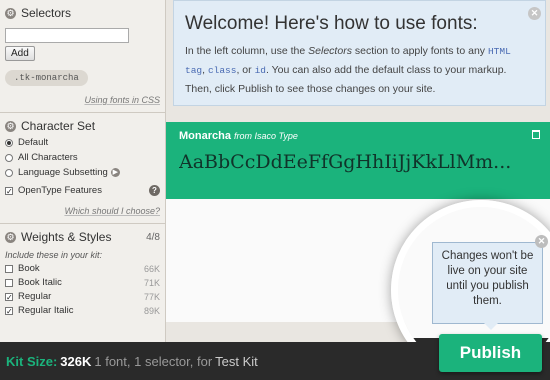  Describe the element at coordinates (244, 70) in the screenshot. I see `welcome-text-part: , or` at that location.